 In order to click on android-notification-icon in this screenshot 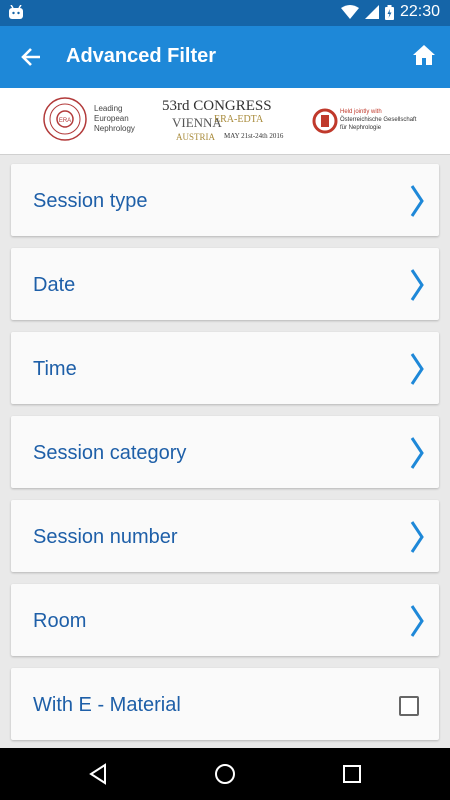, I will do `click(16, 12)`.